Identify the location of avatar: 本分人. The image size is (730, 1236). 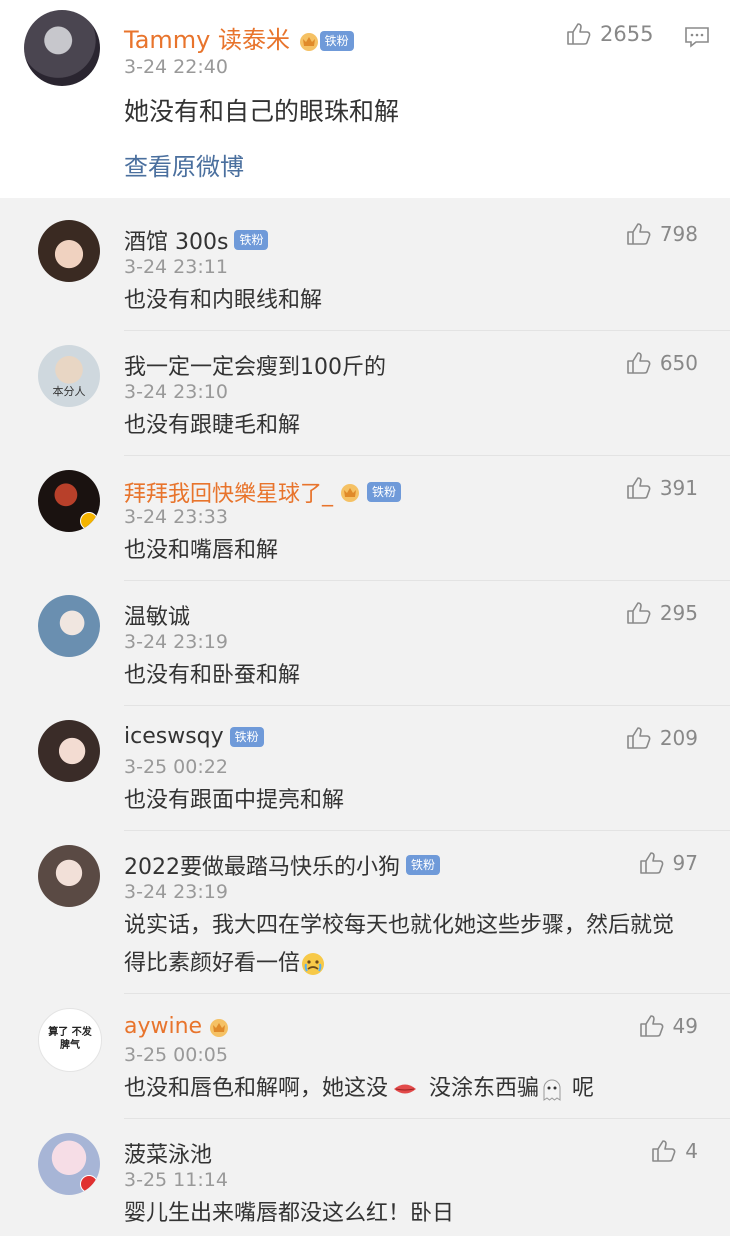
(69, 376).